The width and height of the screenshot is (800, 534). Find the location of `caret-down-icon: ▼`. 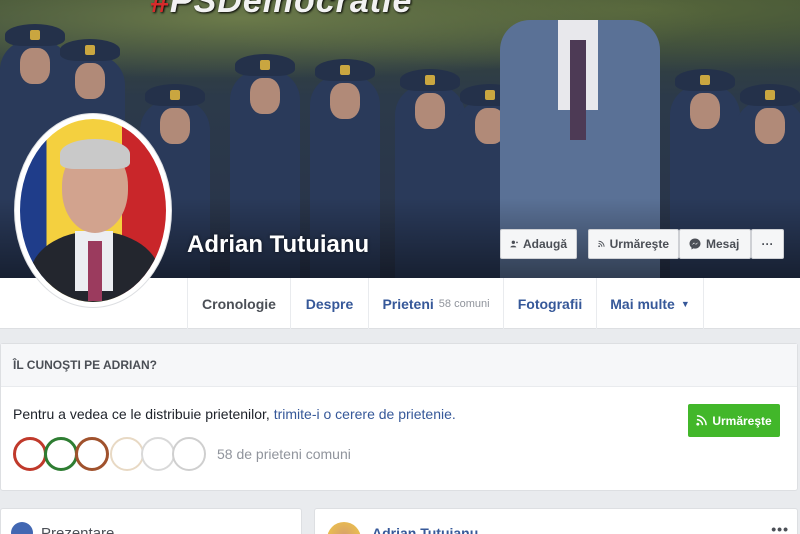

caret-down-icon: ▼ is located at coordinates (685, 303).